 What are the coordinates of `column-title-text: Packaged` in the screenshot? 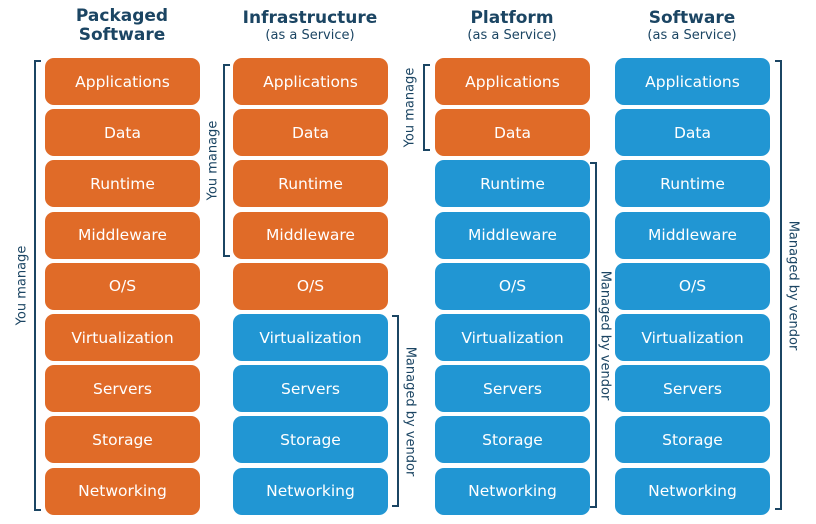 It's located at (122, 16).